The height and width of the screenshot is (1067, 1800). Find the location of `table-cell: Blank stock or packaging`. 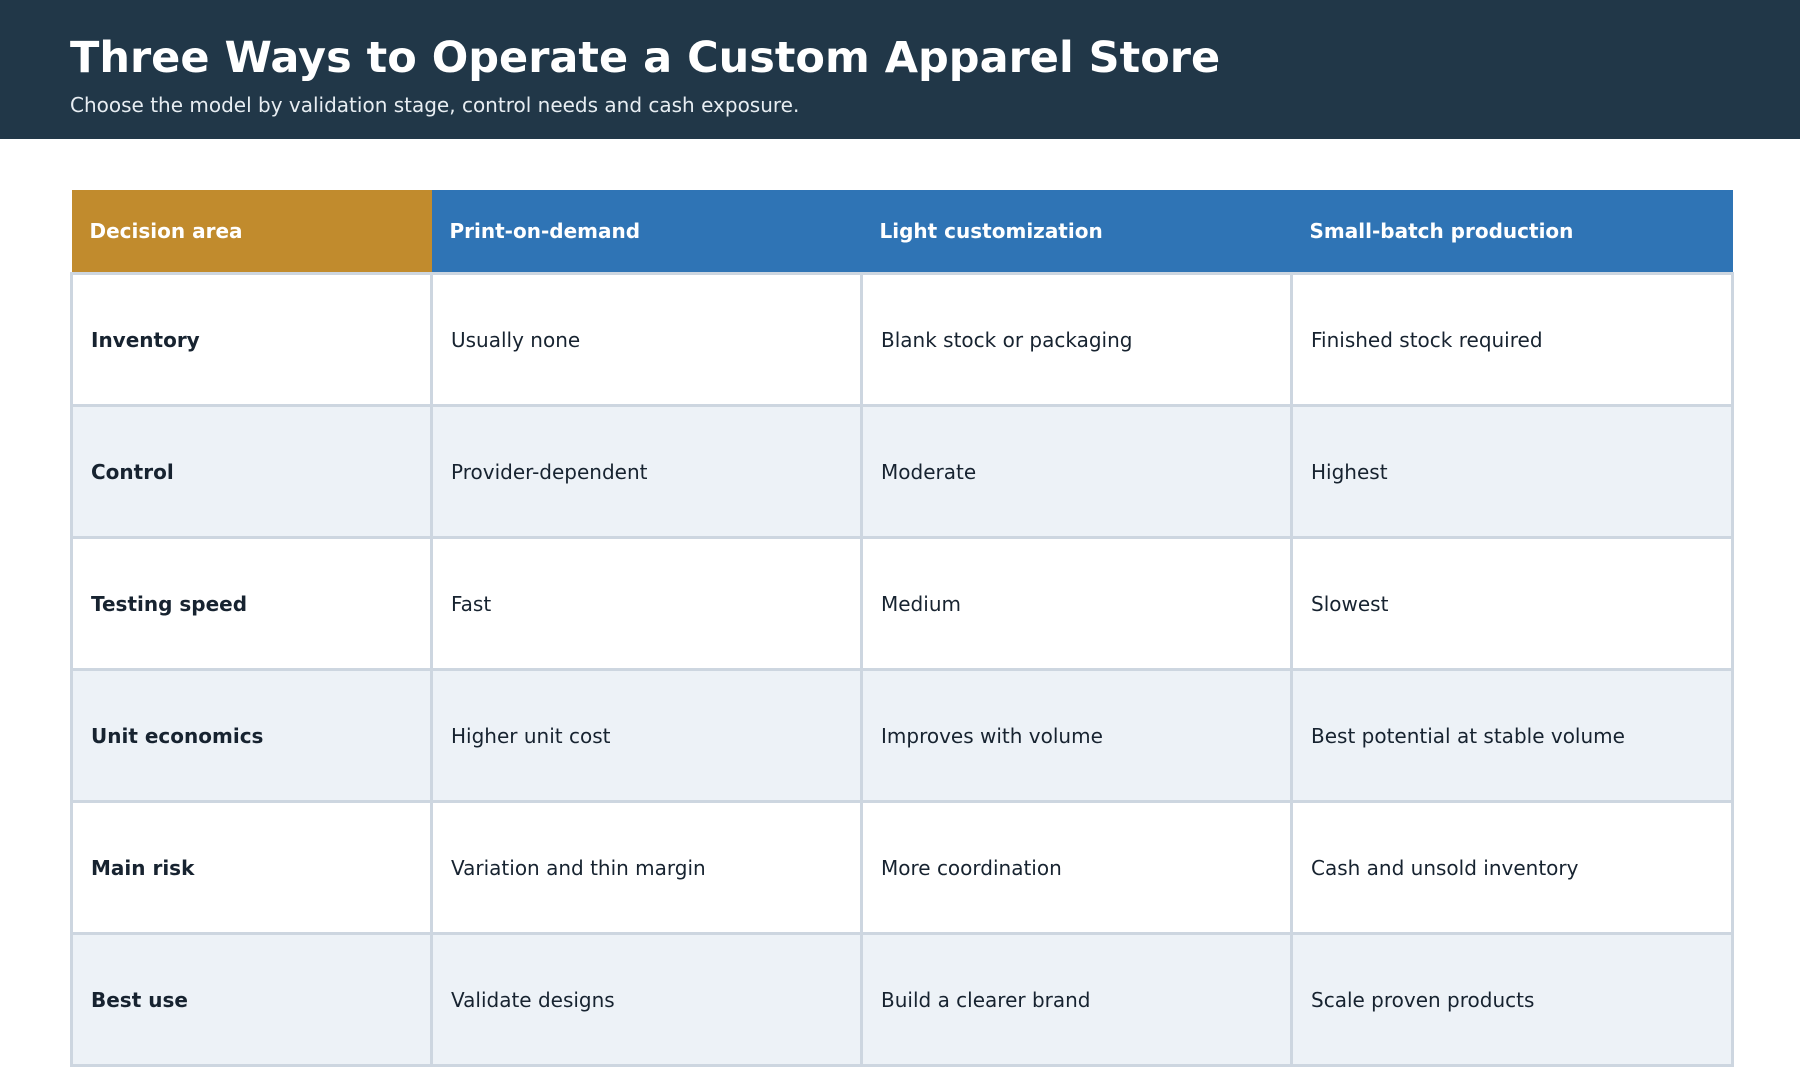

table-cell: Blank stock or packaging is located at coordinates (1076, 339).